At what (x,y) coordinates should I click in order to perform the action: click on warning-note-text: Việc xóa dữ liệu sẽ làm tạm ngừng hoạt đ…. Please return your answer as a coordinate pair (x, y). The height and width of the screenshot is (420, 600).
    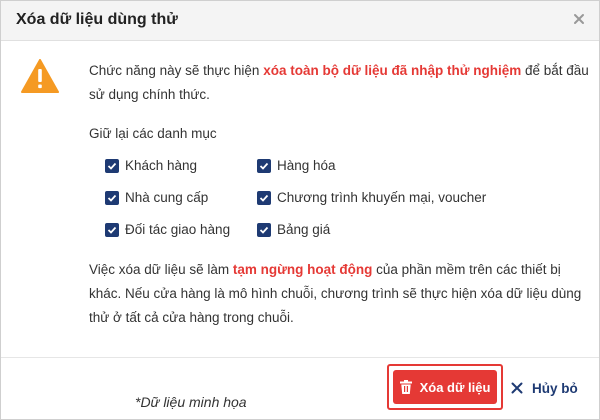
    Looking at the image, I should click on (339, 294).